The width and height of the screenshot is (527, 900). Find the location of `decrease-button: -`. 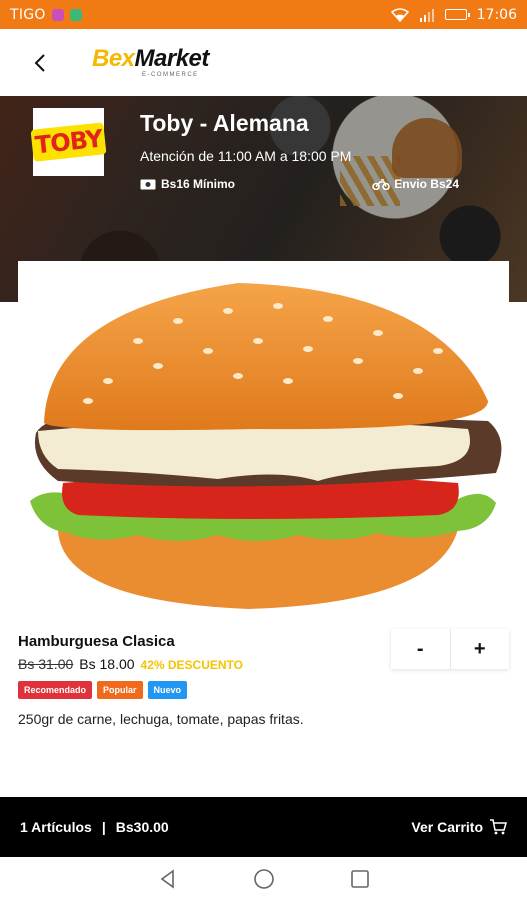

decrease-button: - is located at coordinates (420, 649).